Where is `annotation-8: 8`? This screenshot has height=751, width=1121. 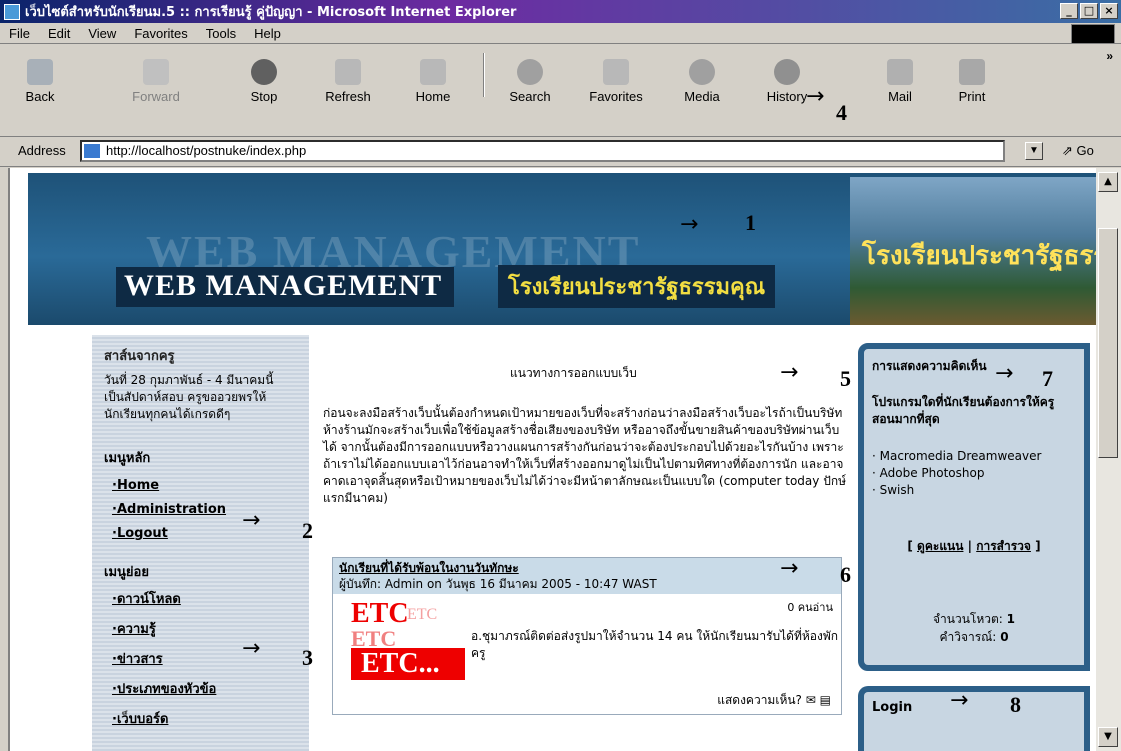 annotation-8: 8 is located at coordinates (1015, 704).